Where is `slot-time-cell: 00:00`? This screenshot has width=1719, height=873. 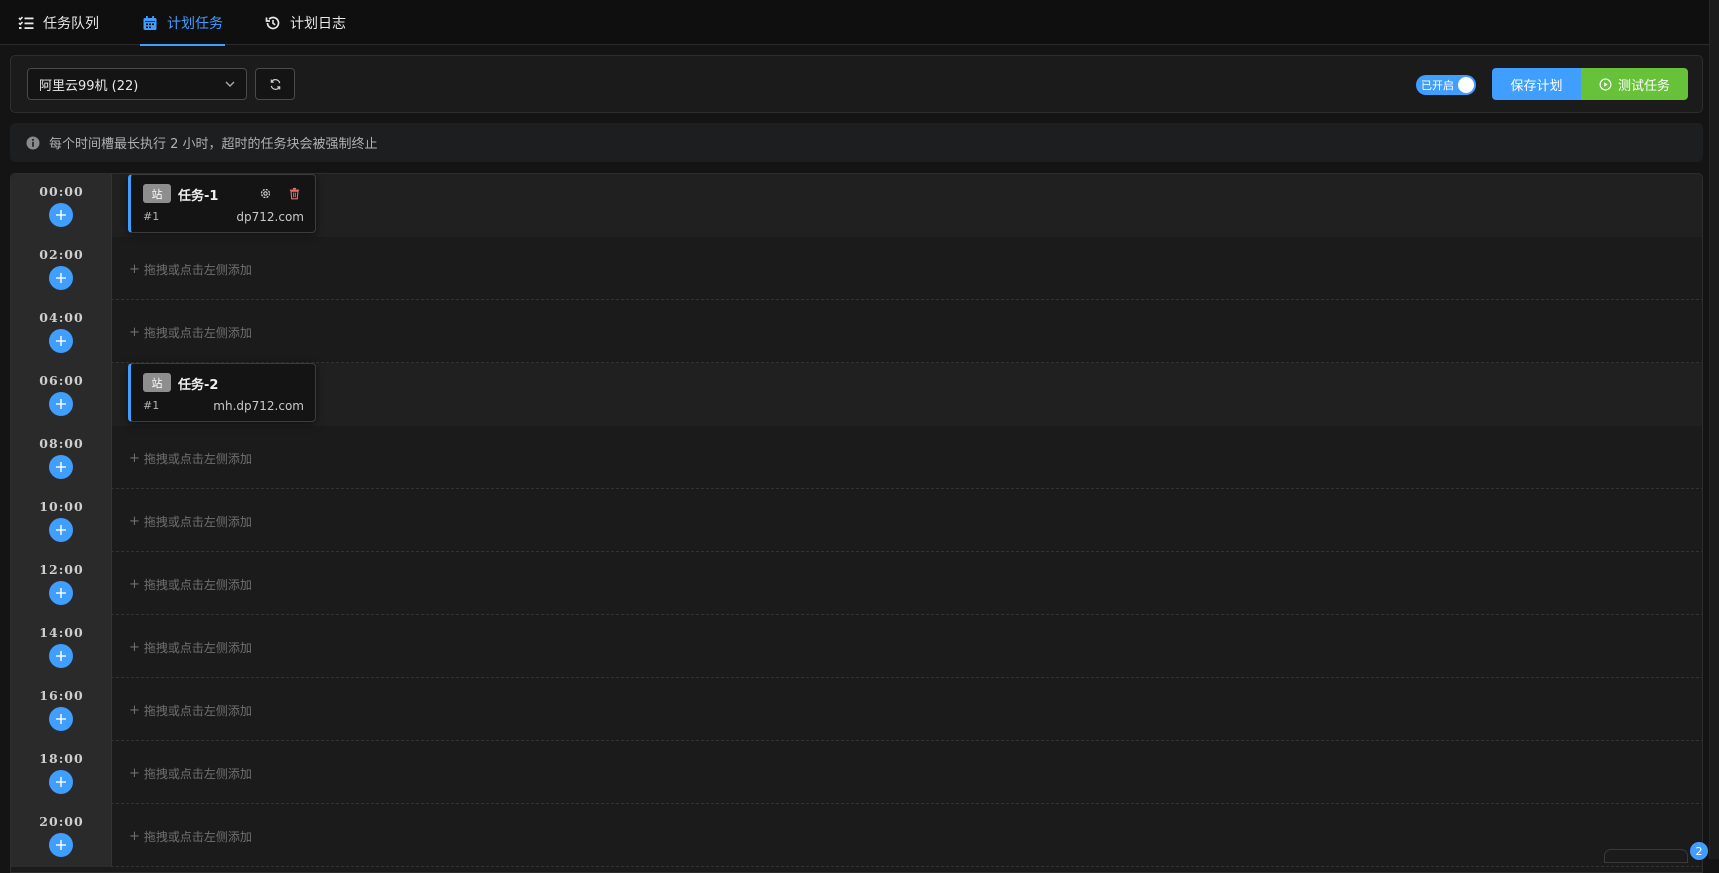 slot-time-cell: 00:00 is located at coordinates (61, 205).